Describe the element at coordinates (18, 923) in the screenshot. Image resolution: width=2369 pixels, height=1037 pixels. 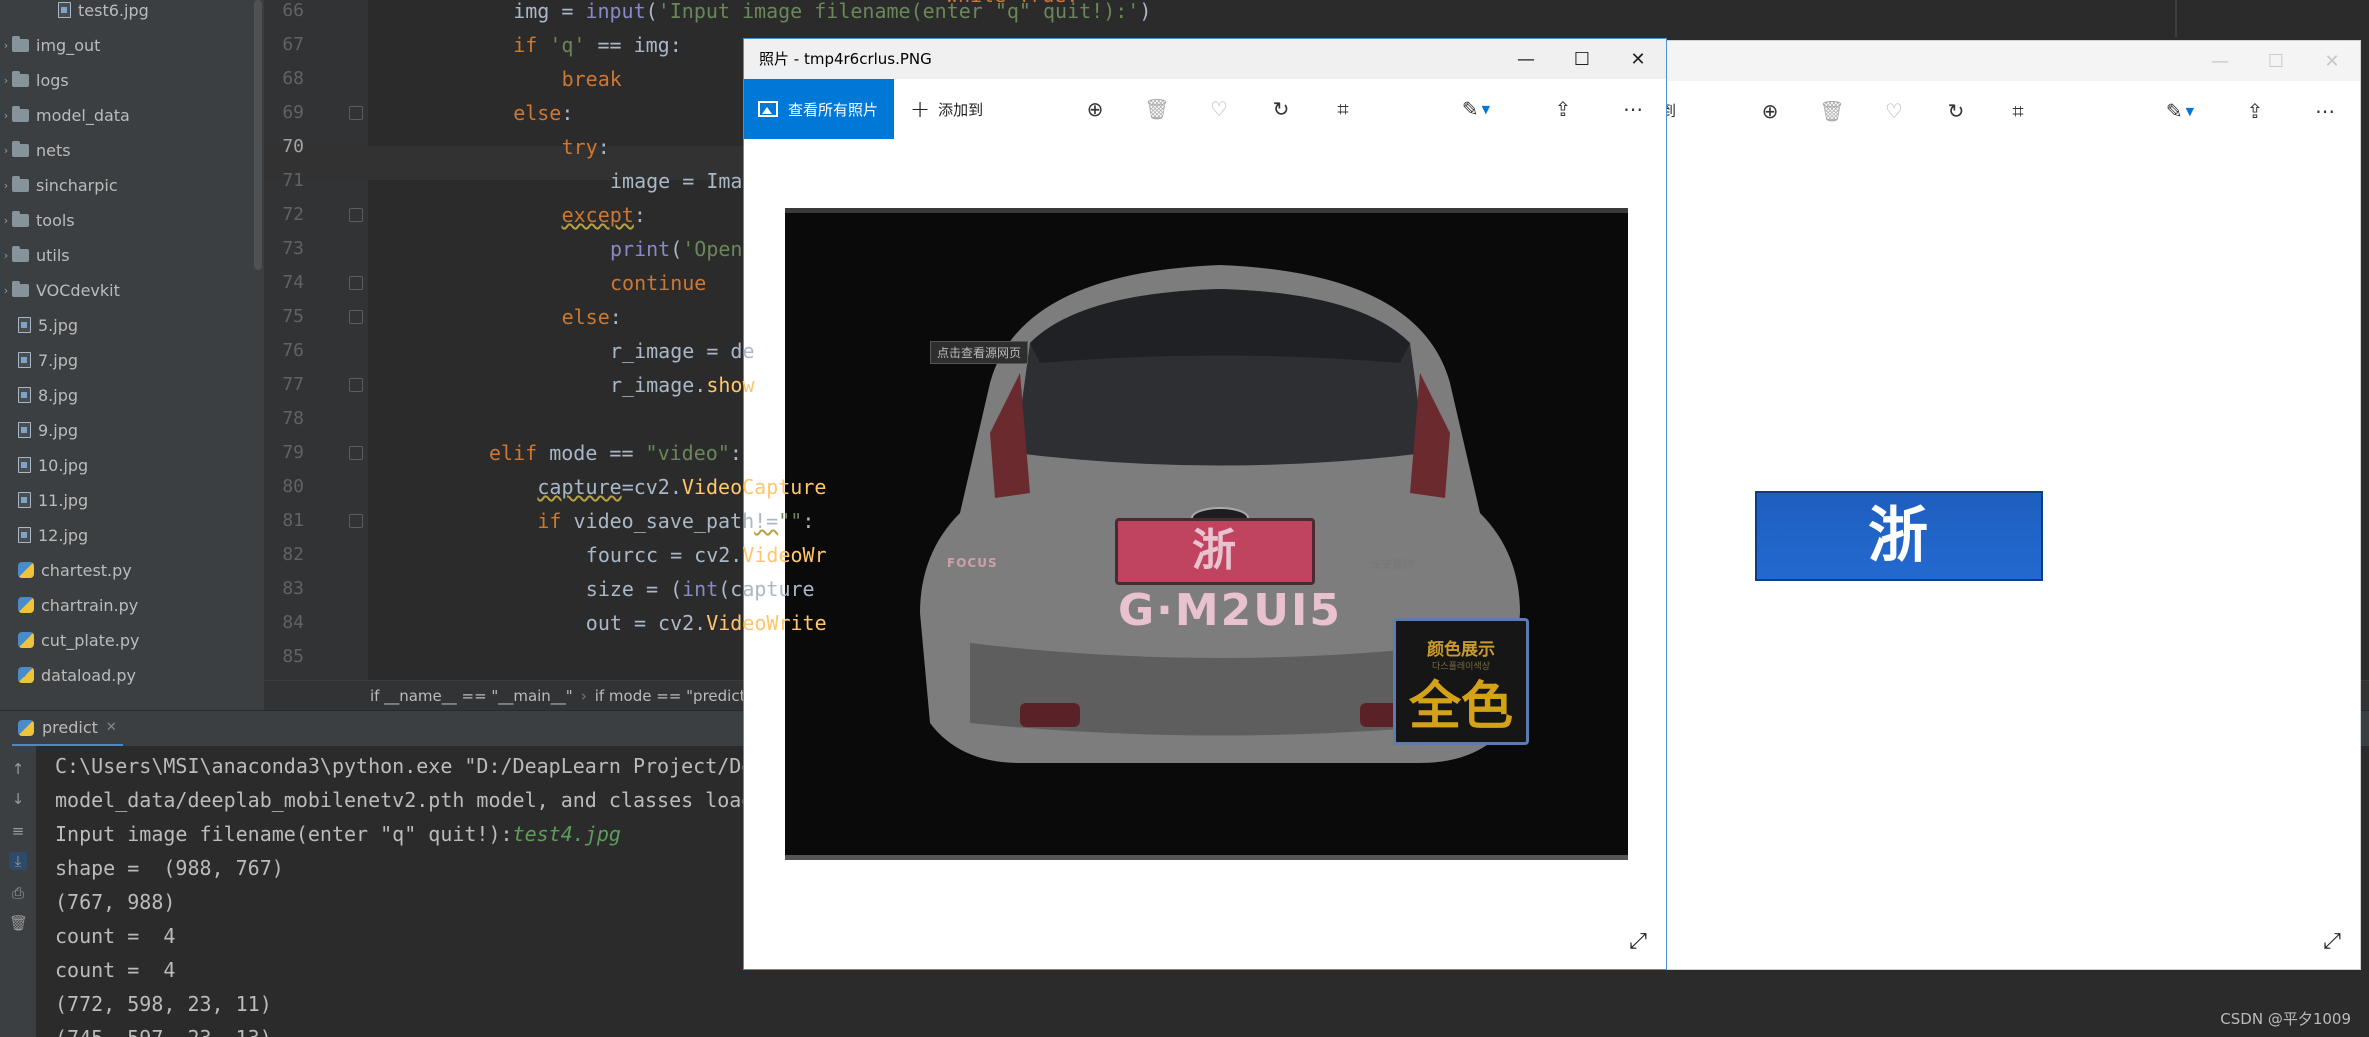
I see `clear-console-icon: 🗑` at that location.